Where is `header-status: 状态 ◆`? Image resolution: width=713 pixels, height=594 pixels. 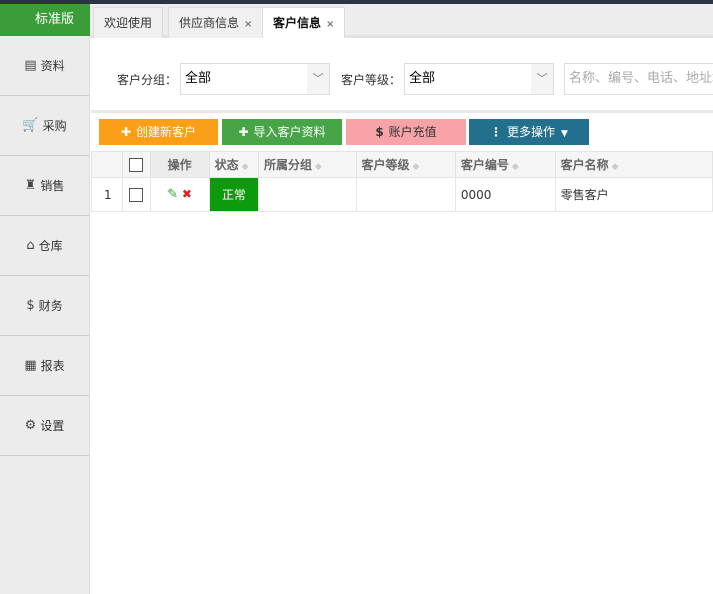
header-status: 状态 ◆ is located at coordinates (234, 164).